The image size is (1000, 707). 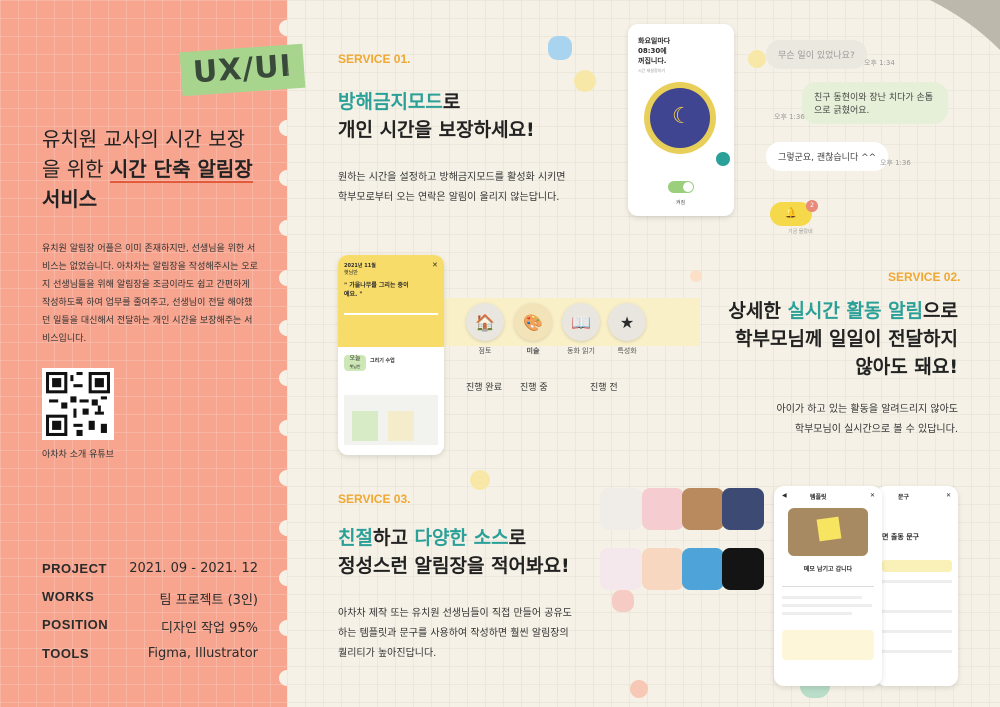 I want to click on chat-footer: 기금 몰랐네, so click(x=800, y=232).